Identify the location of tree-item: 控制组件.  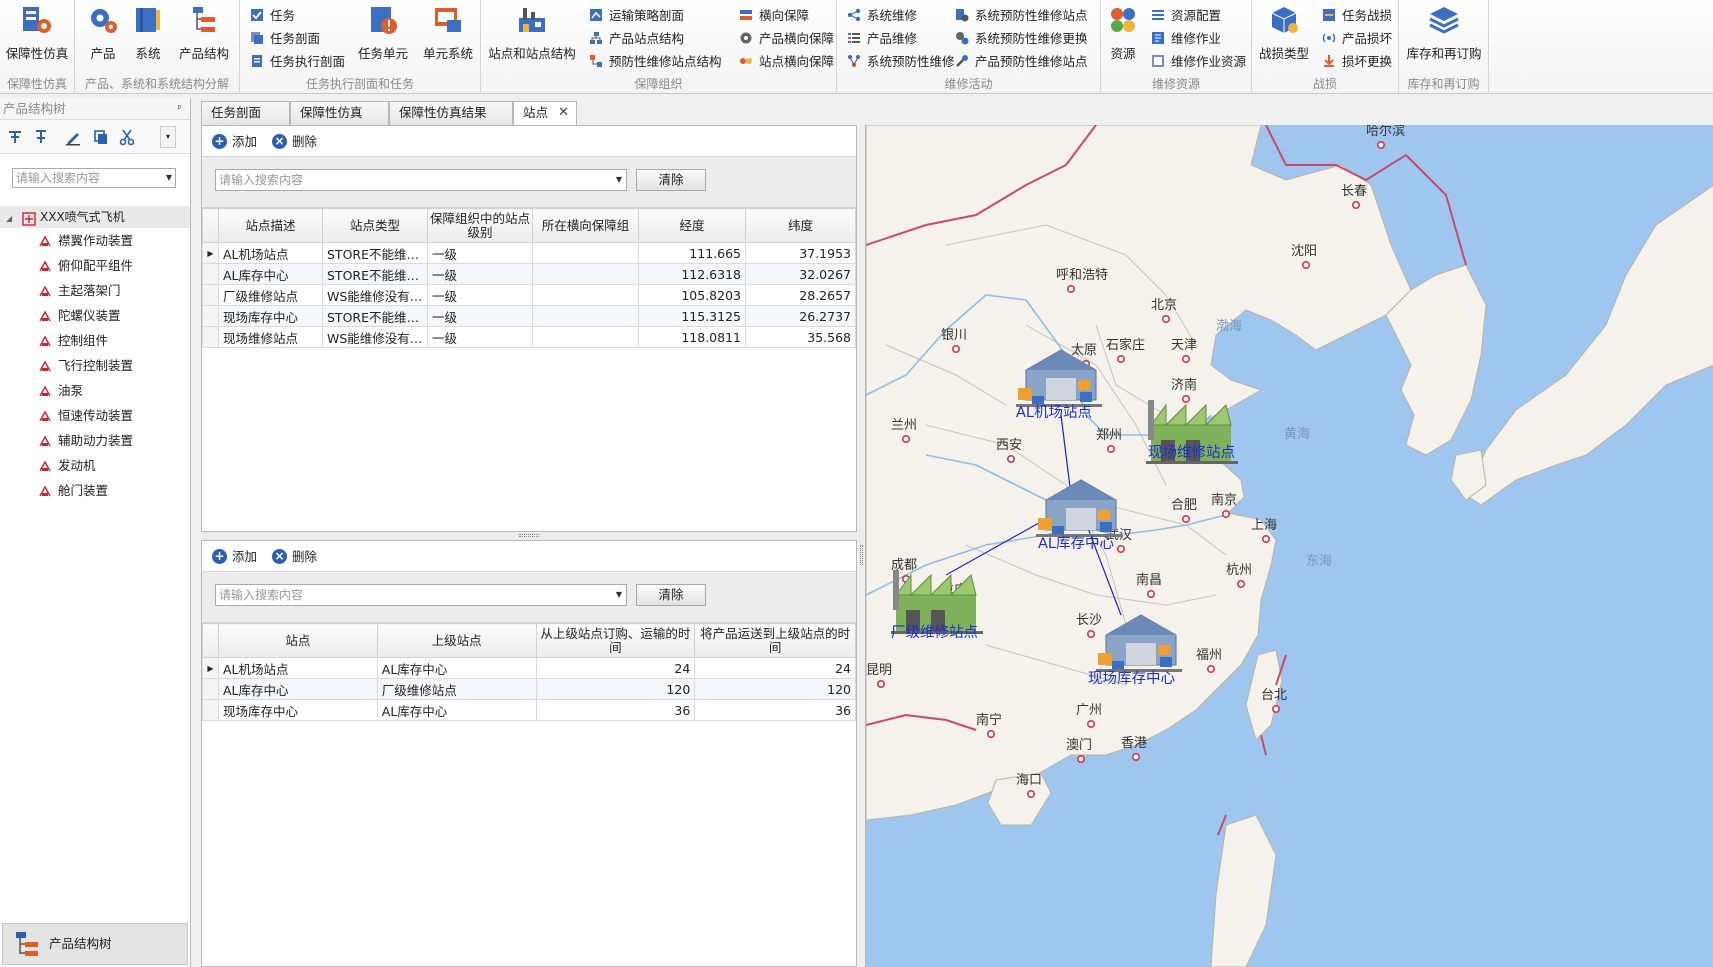
(95, 340).